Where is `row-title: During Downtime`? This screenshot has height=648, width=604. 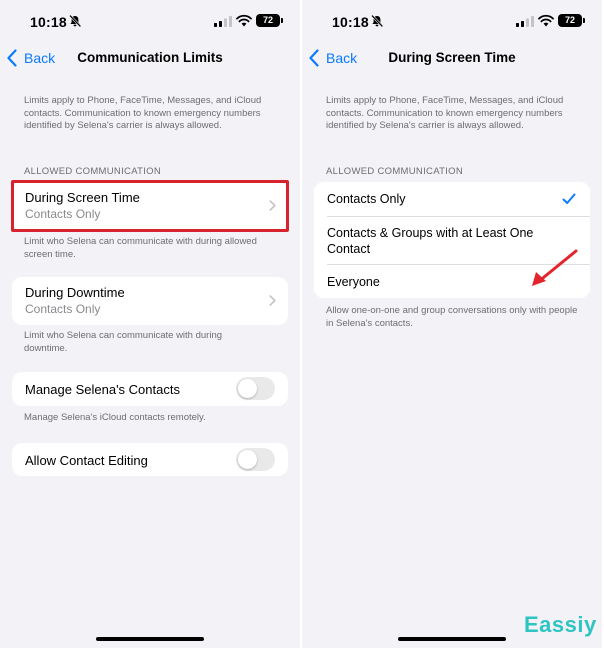 row-title: During Downtime is located at coordinates (75, 292).